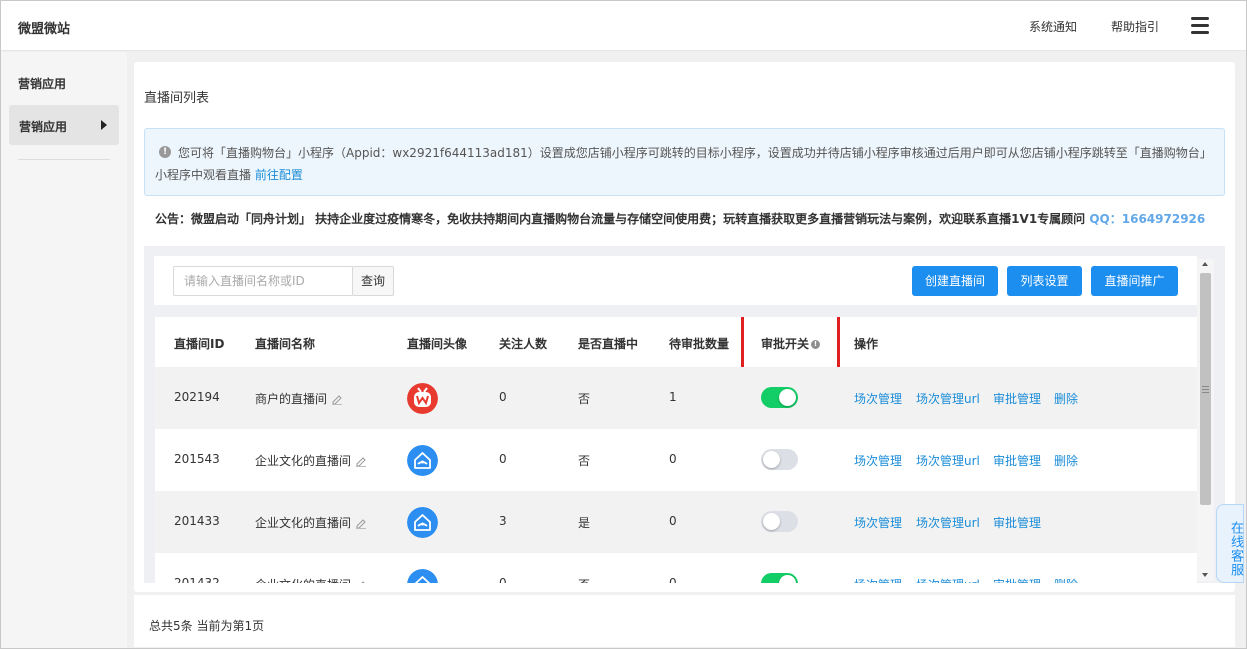  I want to click on scrollbar, so click(1205, 420).